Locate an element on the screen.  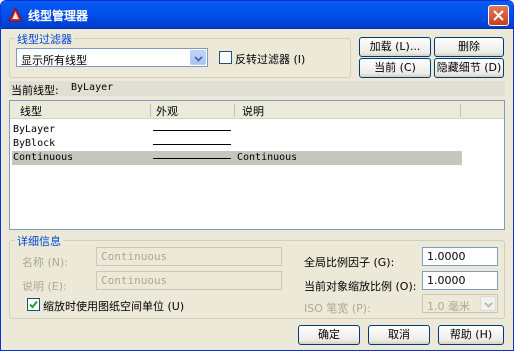
list-header: 线型 外观 说明 is located at coordinates (257, 110).